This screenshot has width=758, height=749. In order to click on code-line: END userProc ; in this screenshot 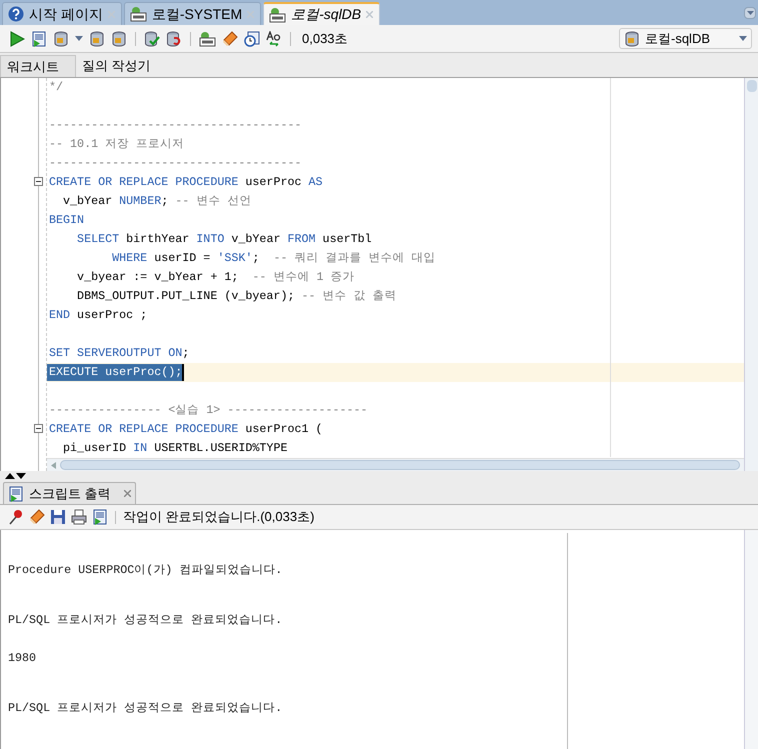, I will do `click(98, 315)`.